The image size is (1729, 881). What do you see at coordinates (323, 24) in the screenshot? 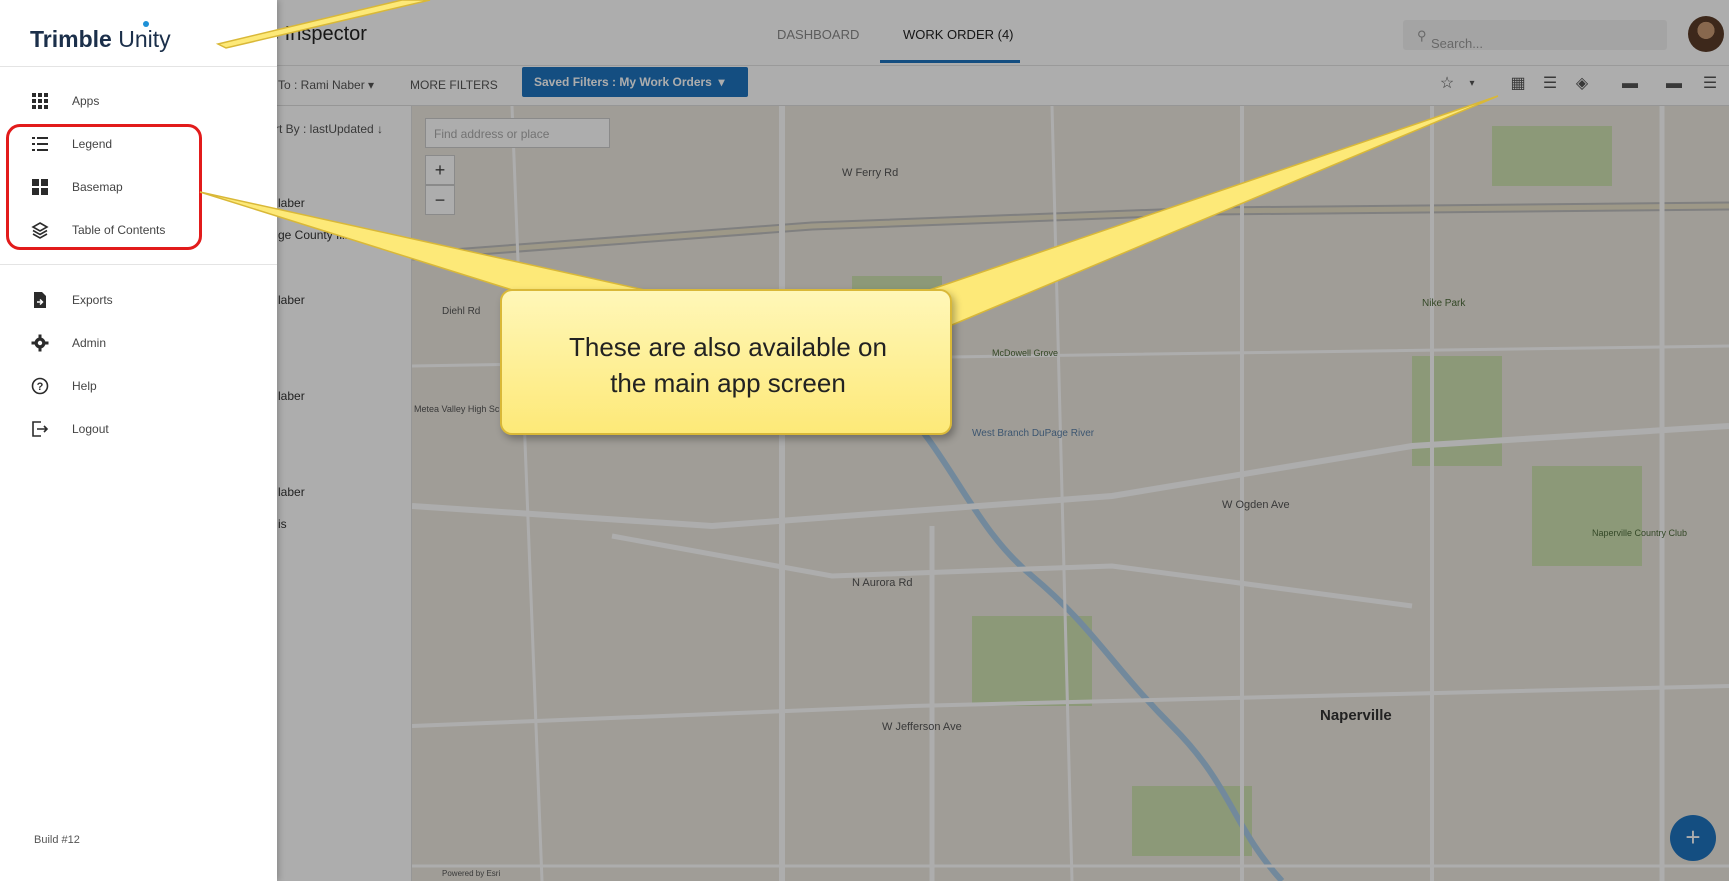
I see `callout-pointer-top` at bounding box center [323, 24].